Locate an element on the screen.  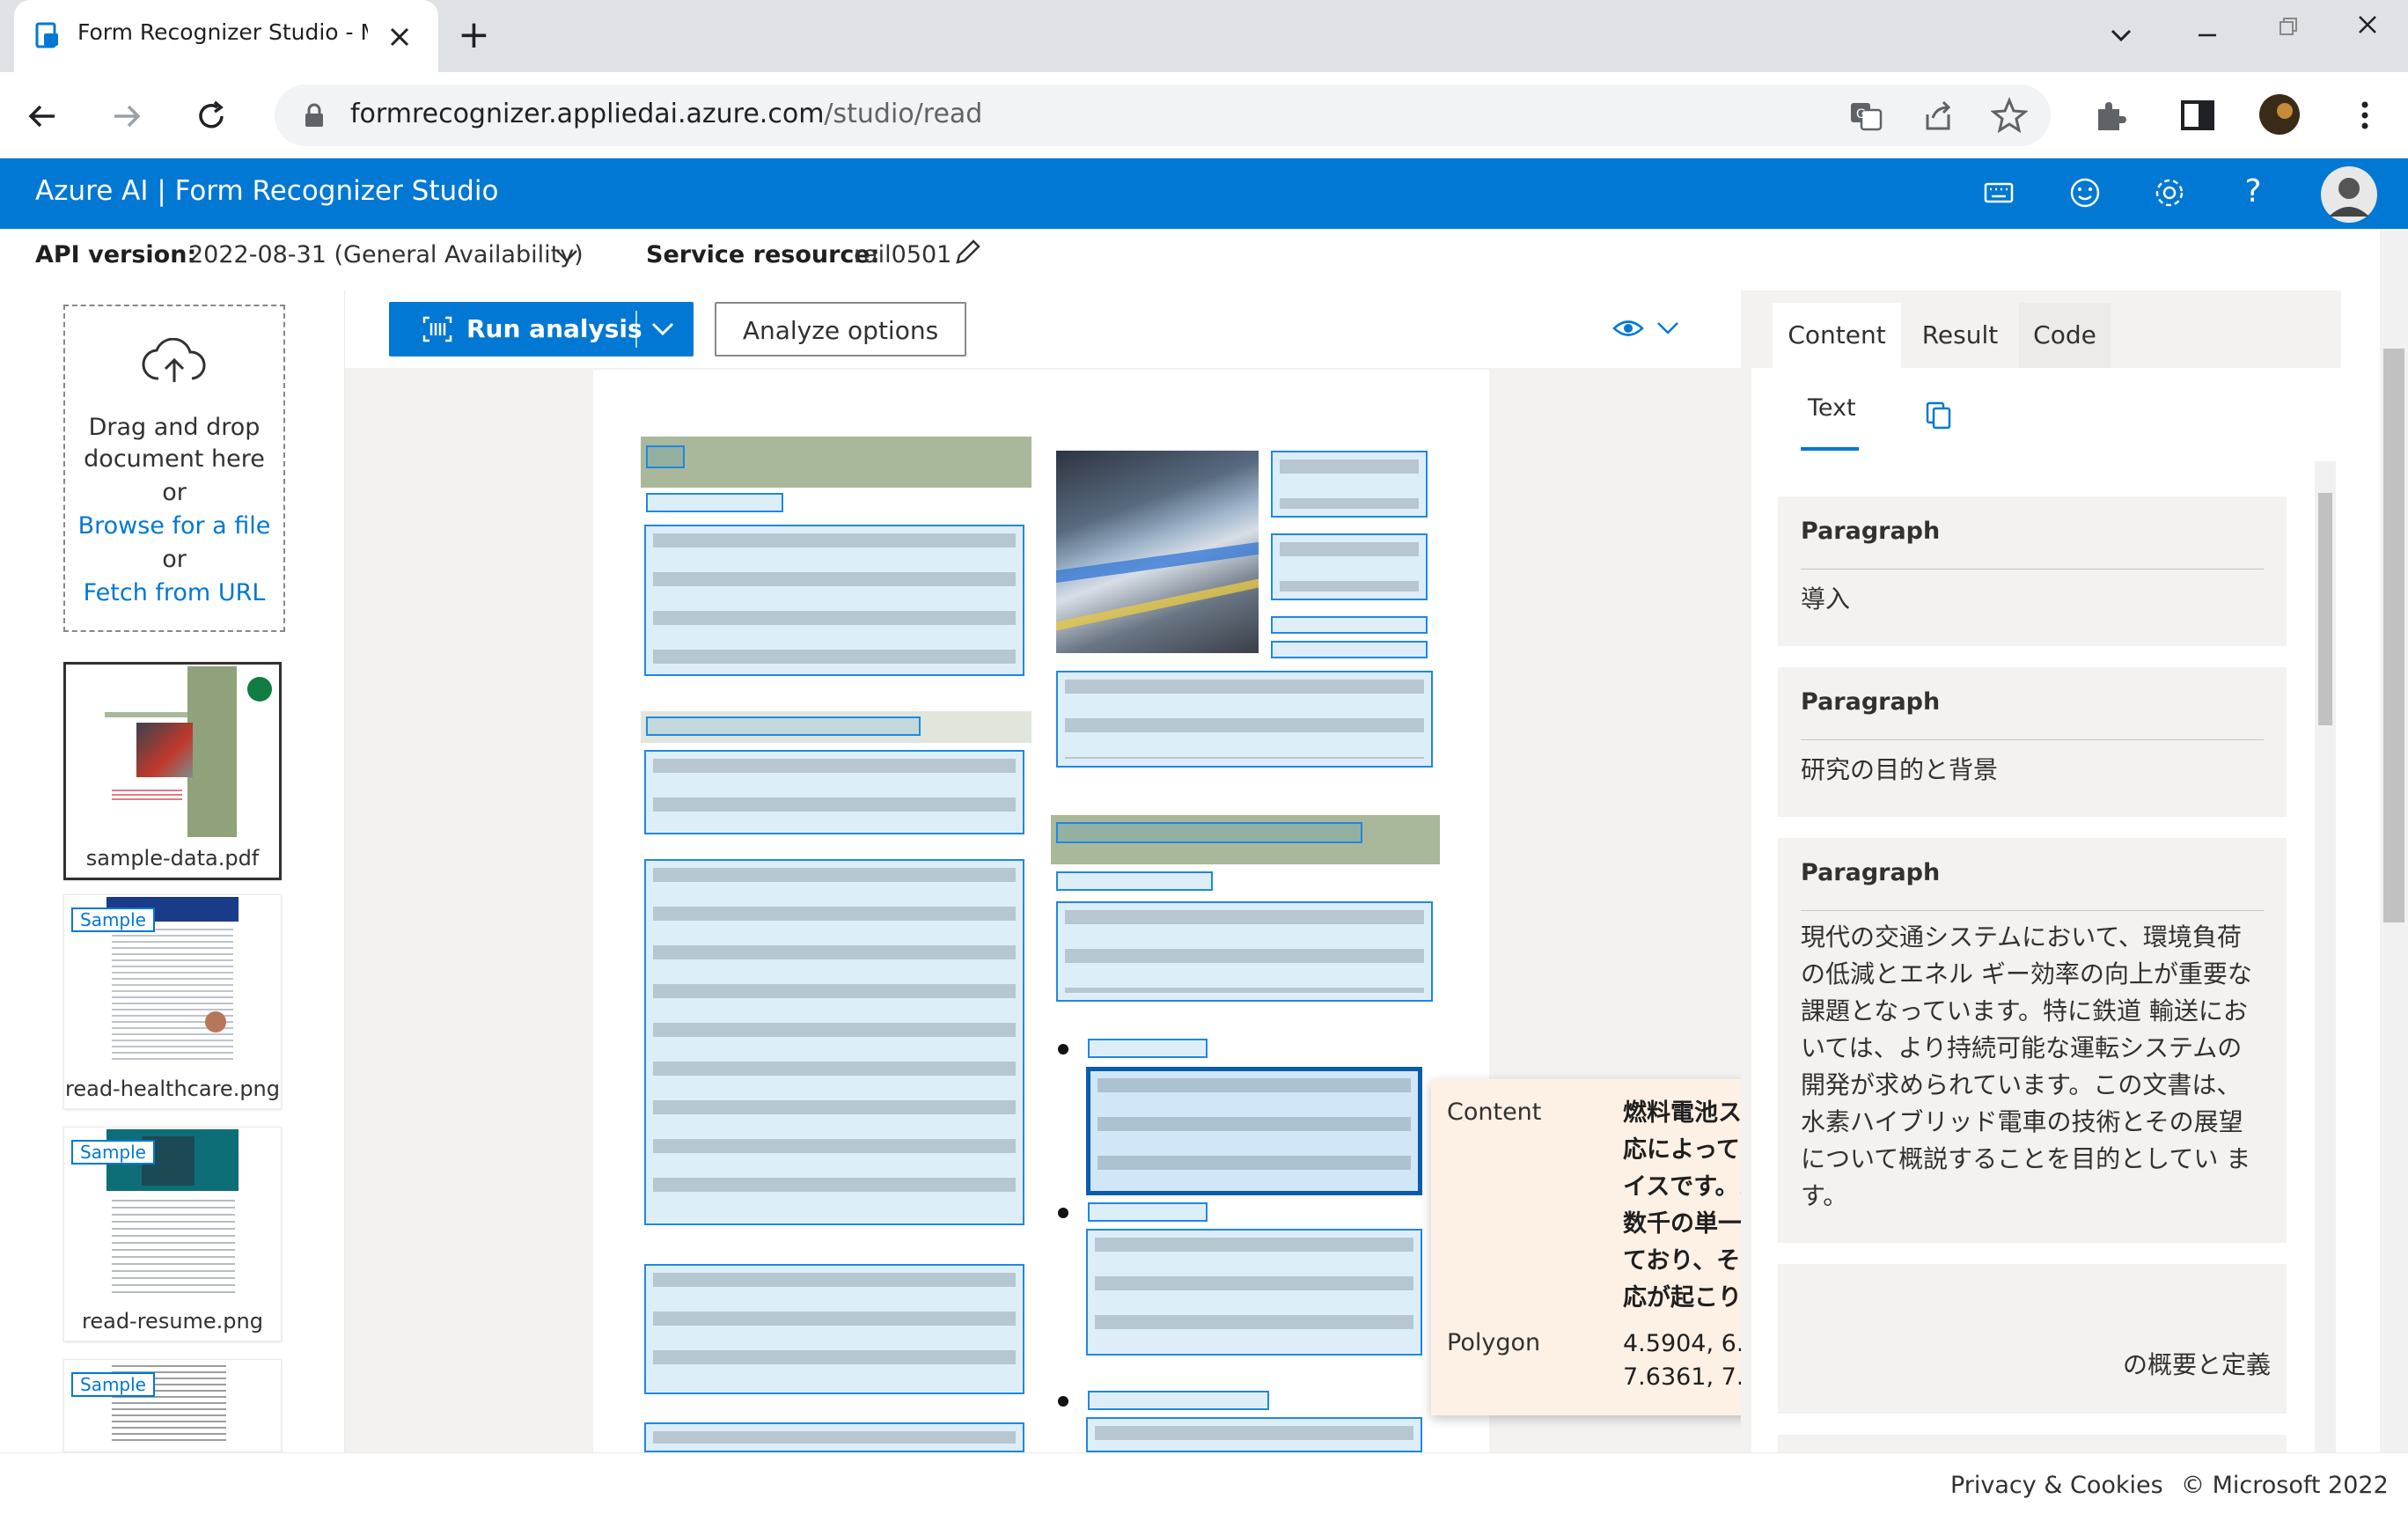
analyze-options-button: Analyze options is located at coordinates (840, 329).